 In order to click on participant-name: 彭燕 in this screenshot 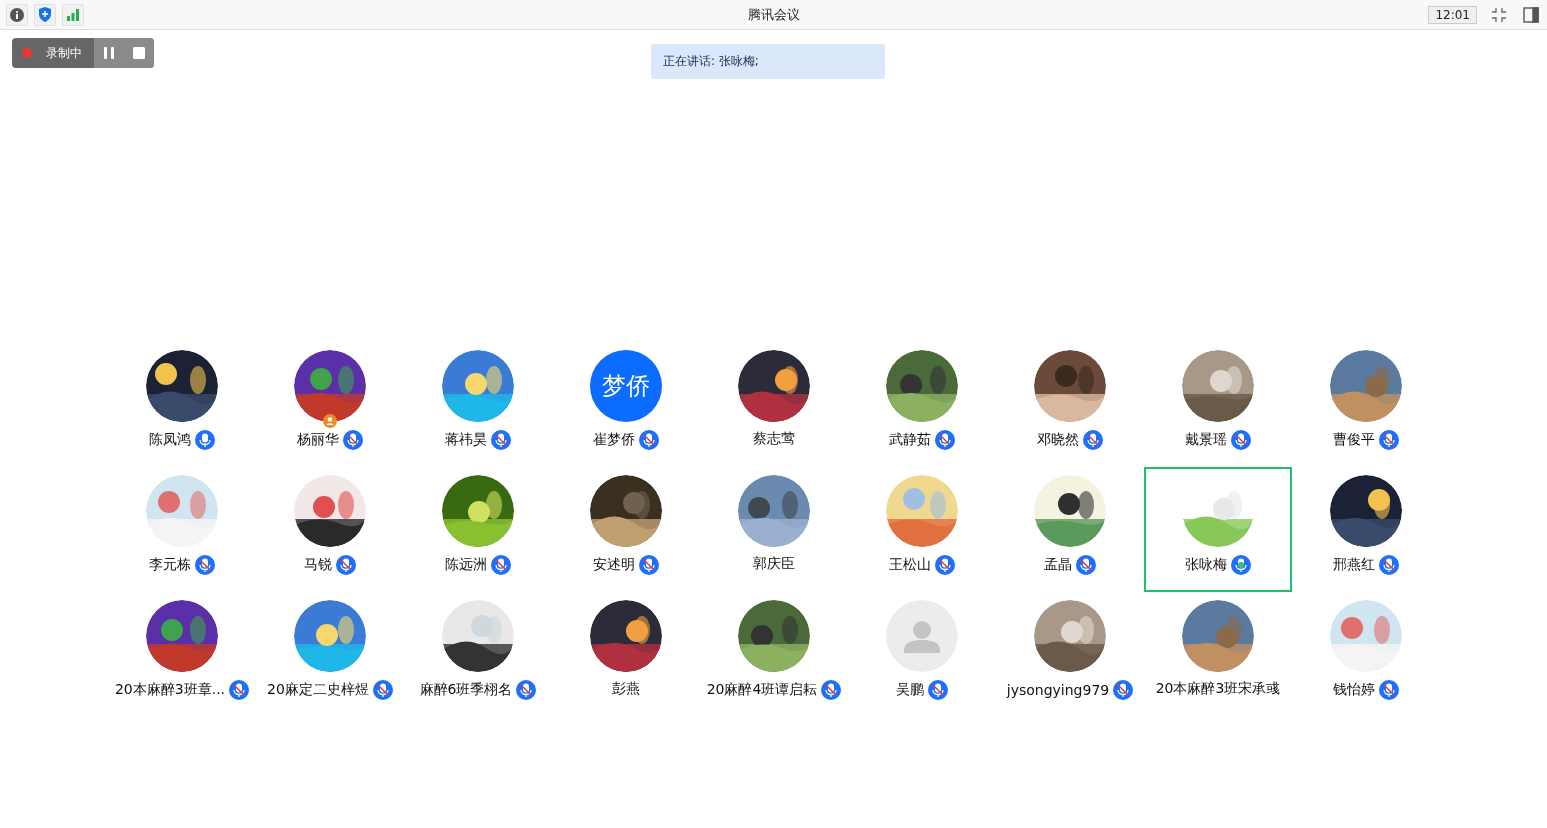, I will do `click(626, 689)`.